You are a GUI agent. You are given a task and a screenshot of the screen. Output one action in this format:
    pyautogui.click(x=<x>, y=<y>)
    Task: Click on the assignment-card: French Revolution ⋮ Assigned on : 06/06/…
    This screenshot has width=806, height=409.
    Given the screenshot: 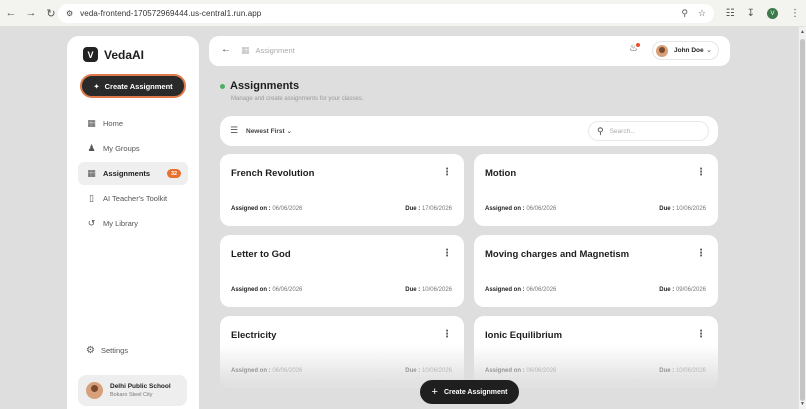 What is the action you would take?
    pyautogui.click(x=342, y=190)
    